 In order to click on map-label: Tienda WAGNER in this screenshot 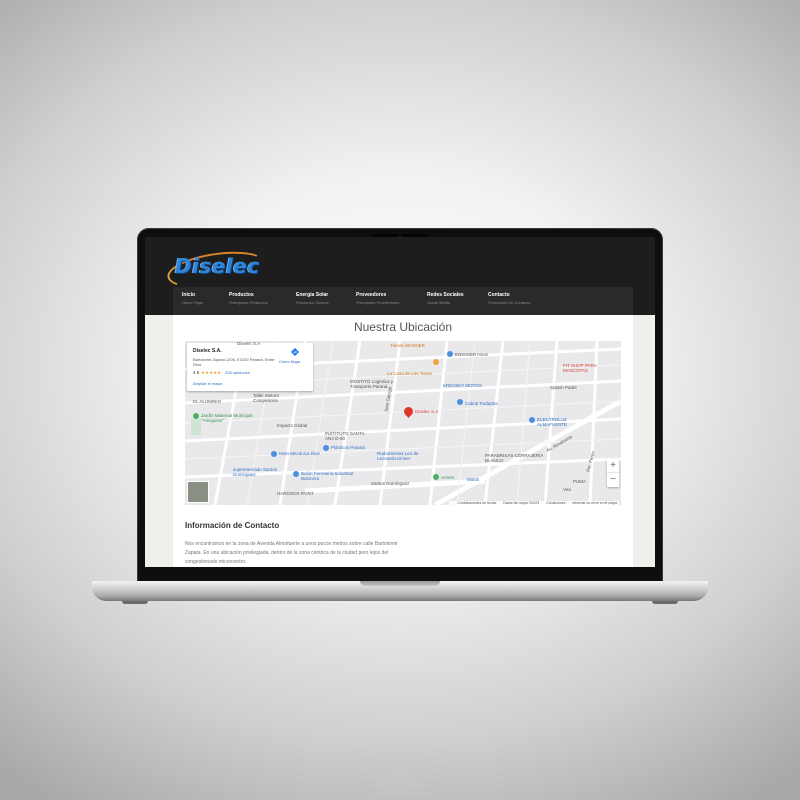, I will do `click(407, 345)`.